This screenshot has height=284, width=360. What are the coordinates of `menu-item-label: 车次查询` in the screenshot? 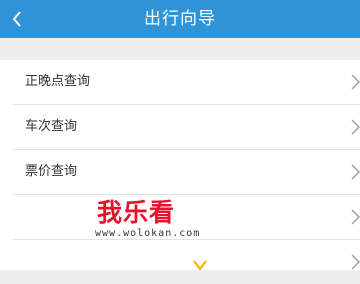 It's located at (51, 126).